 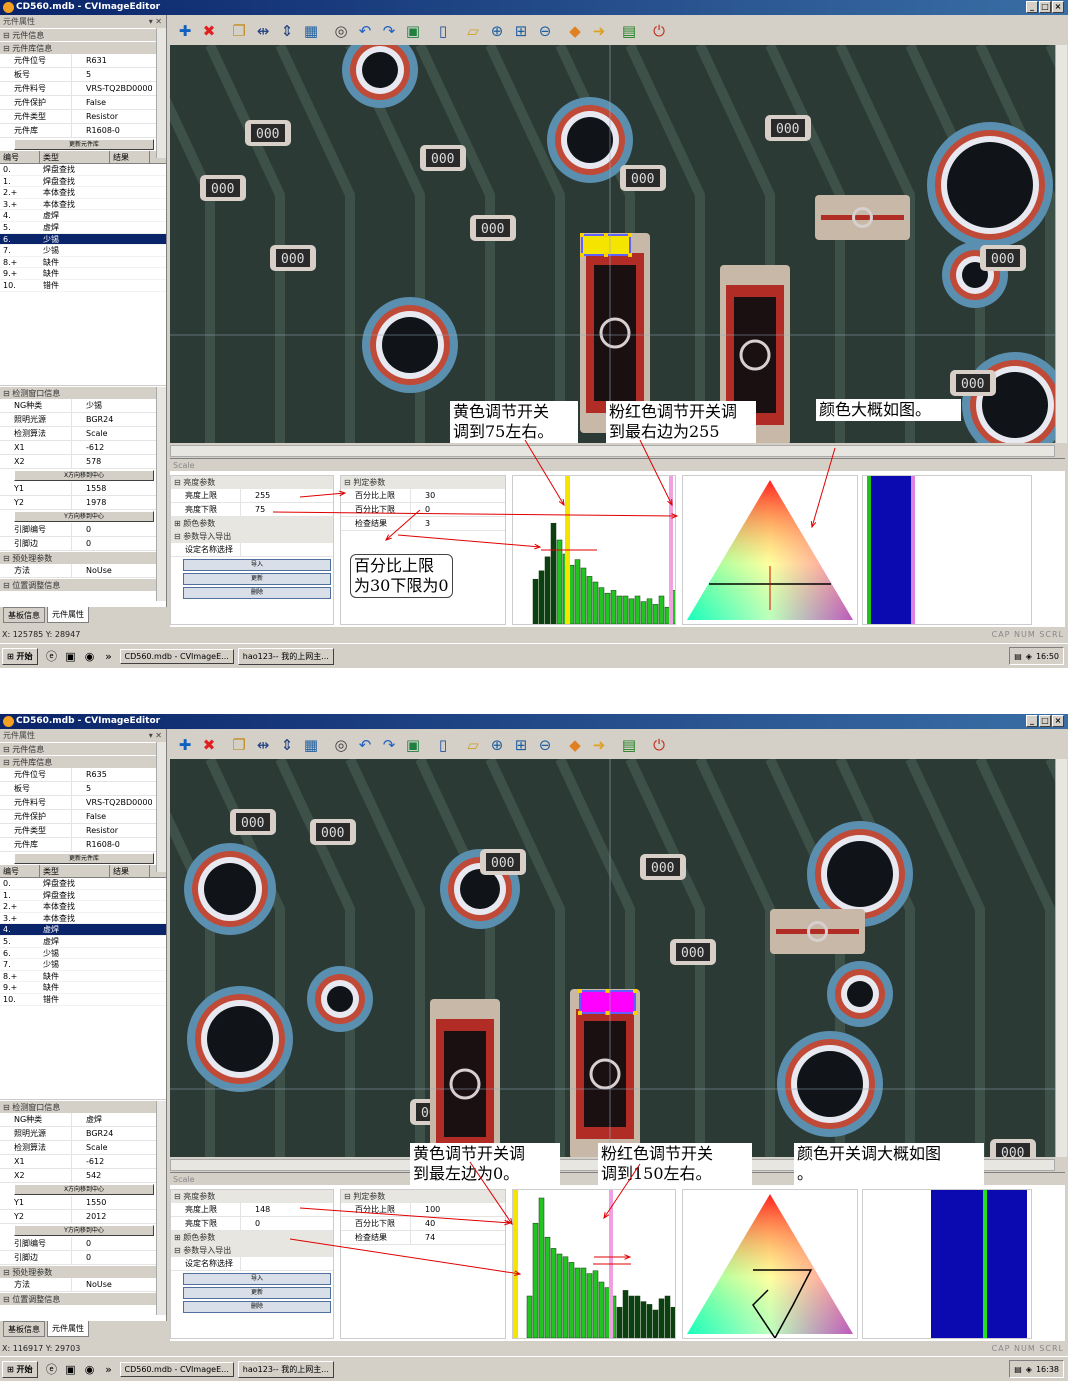 I want to click on prop-row: 元件位号 R635, so click(x=83, y=775).